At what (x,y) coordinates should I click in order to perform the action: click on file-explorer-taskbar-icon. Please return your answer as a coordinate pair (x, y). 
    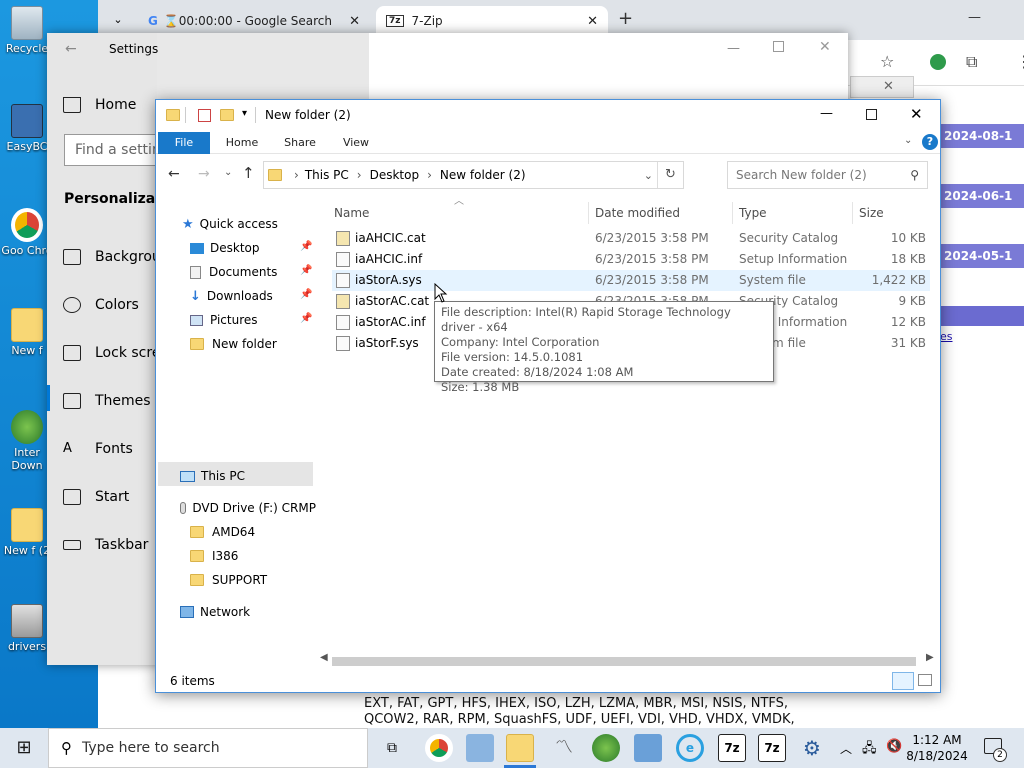
    Looking at the image, I should click on (520, 748).